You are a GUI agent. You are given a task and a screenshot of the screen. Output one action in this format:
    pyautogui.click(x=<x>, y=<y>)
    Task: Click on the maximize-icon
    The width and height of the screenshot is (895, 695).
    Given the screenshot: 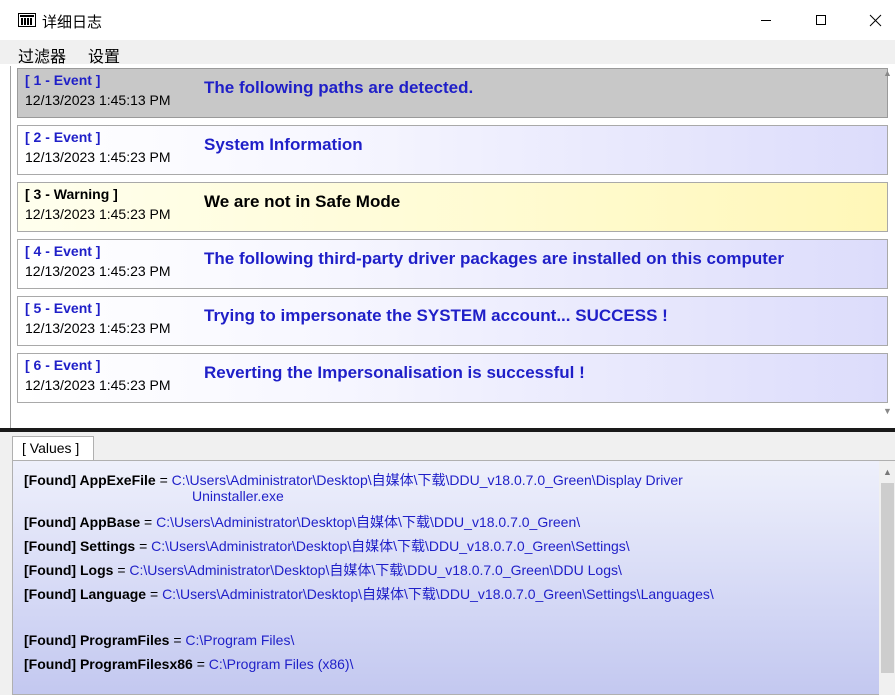 What is the action you would take?
    pyautogui.click(x=821, y=20)
    